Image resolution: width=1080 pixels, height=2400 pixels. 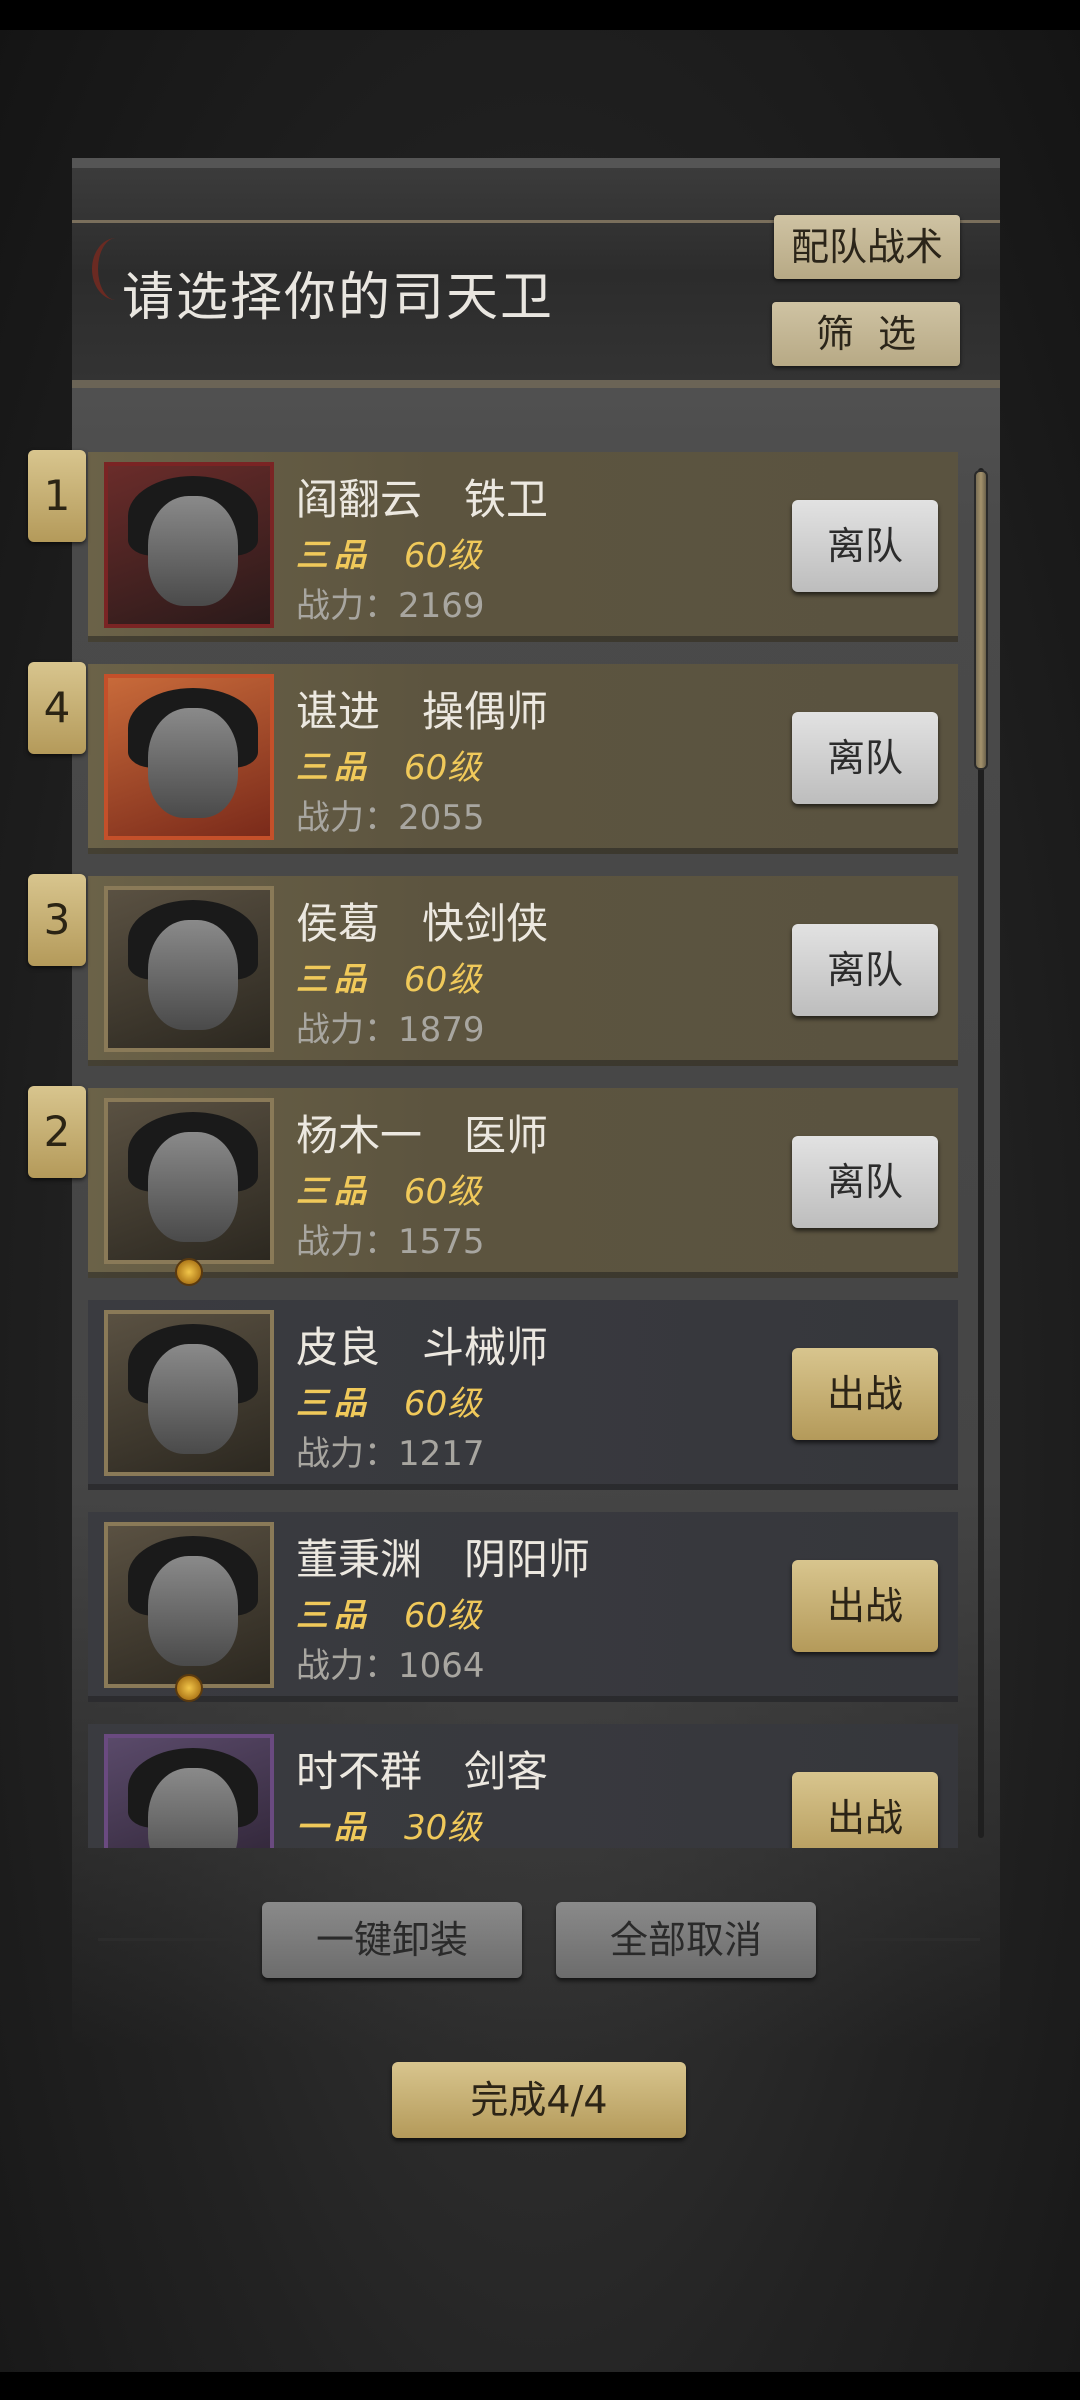 I want to click on done-button: 完成4/4, so click(x=539, y=2100).